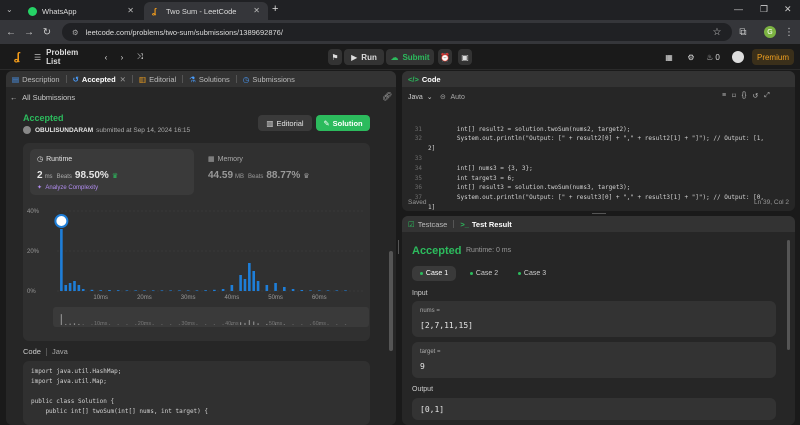 The width and height of the screenshot is (800, 425). I want to click on back-arrow-icon: ←, so click(11, 32).